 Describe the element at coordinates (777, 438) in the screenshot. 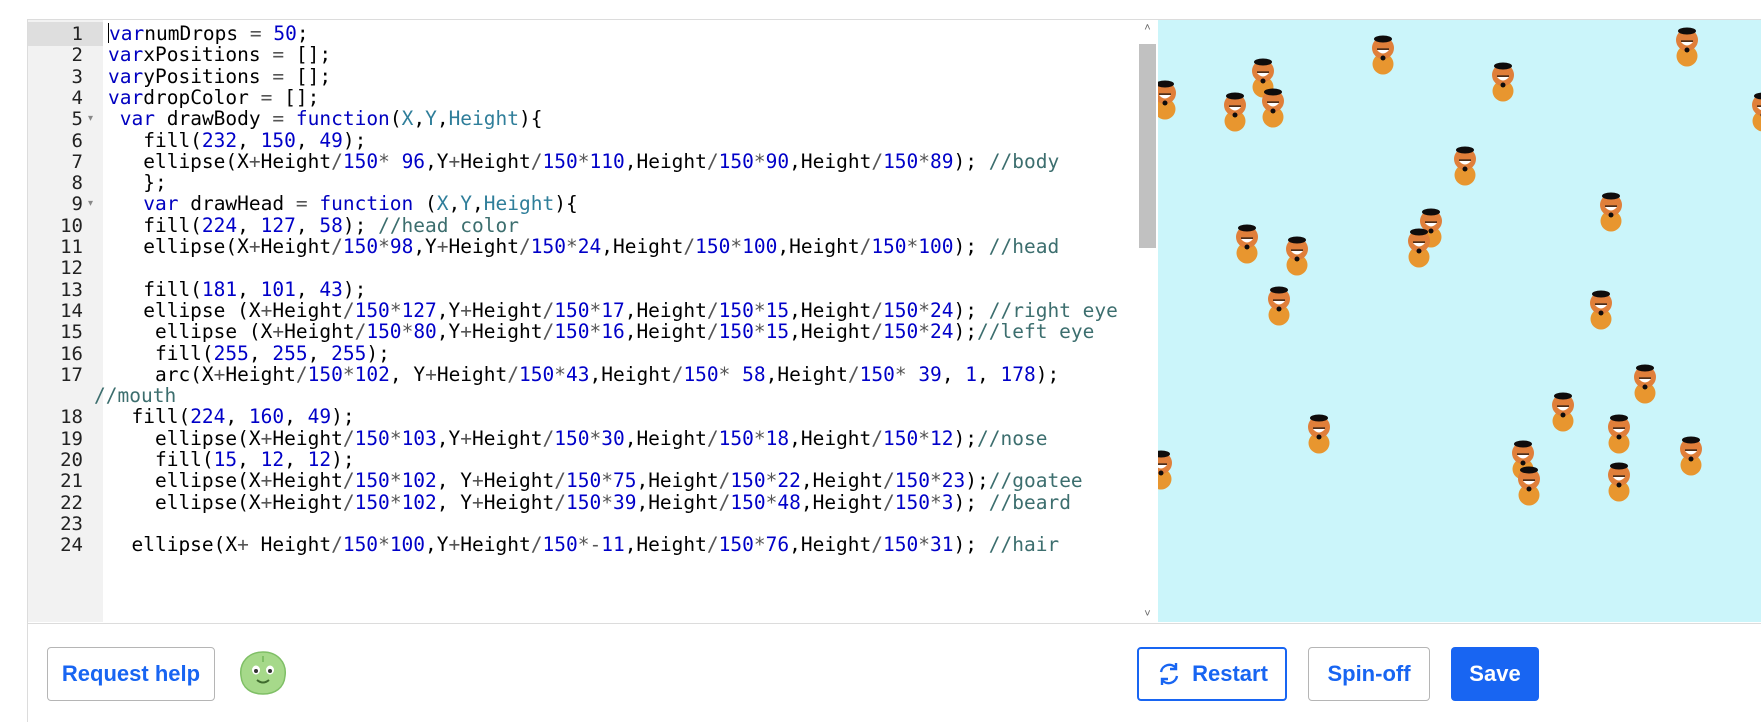

I see `code-token: 18` at that location.